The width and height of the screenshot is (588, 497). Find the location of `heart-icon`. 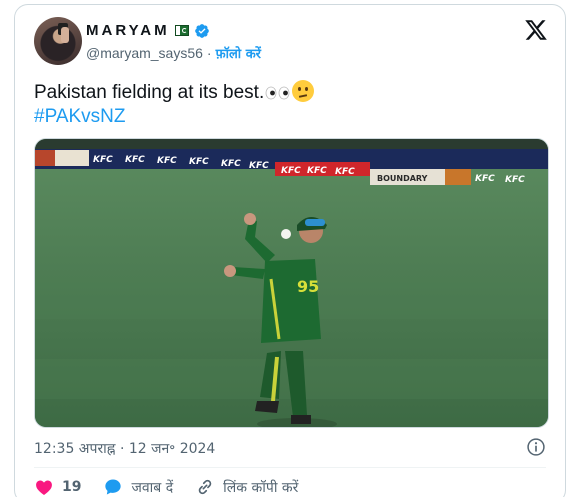

heart-icon is located at coordinates (44, 487).